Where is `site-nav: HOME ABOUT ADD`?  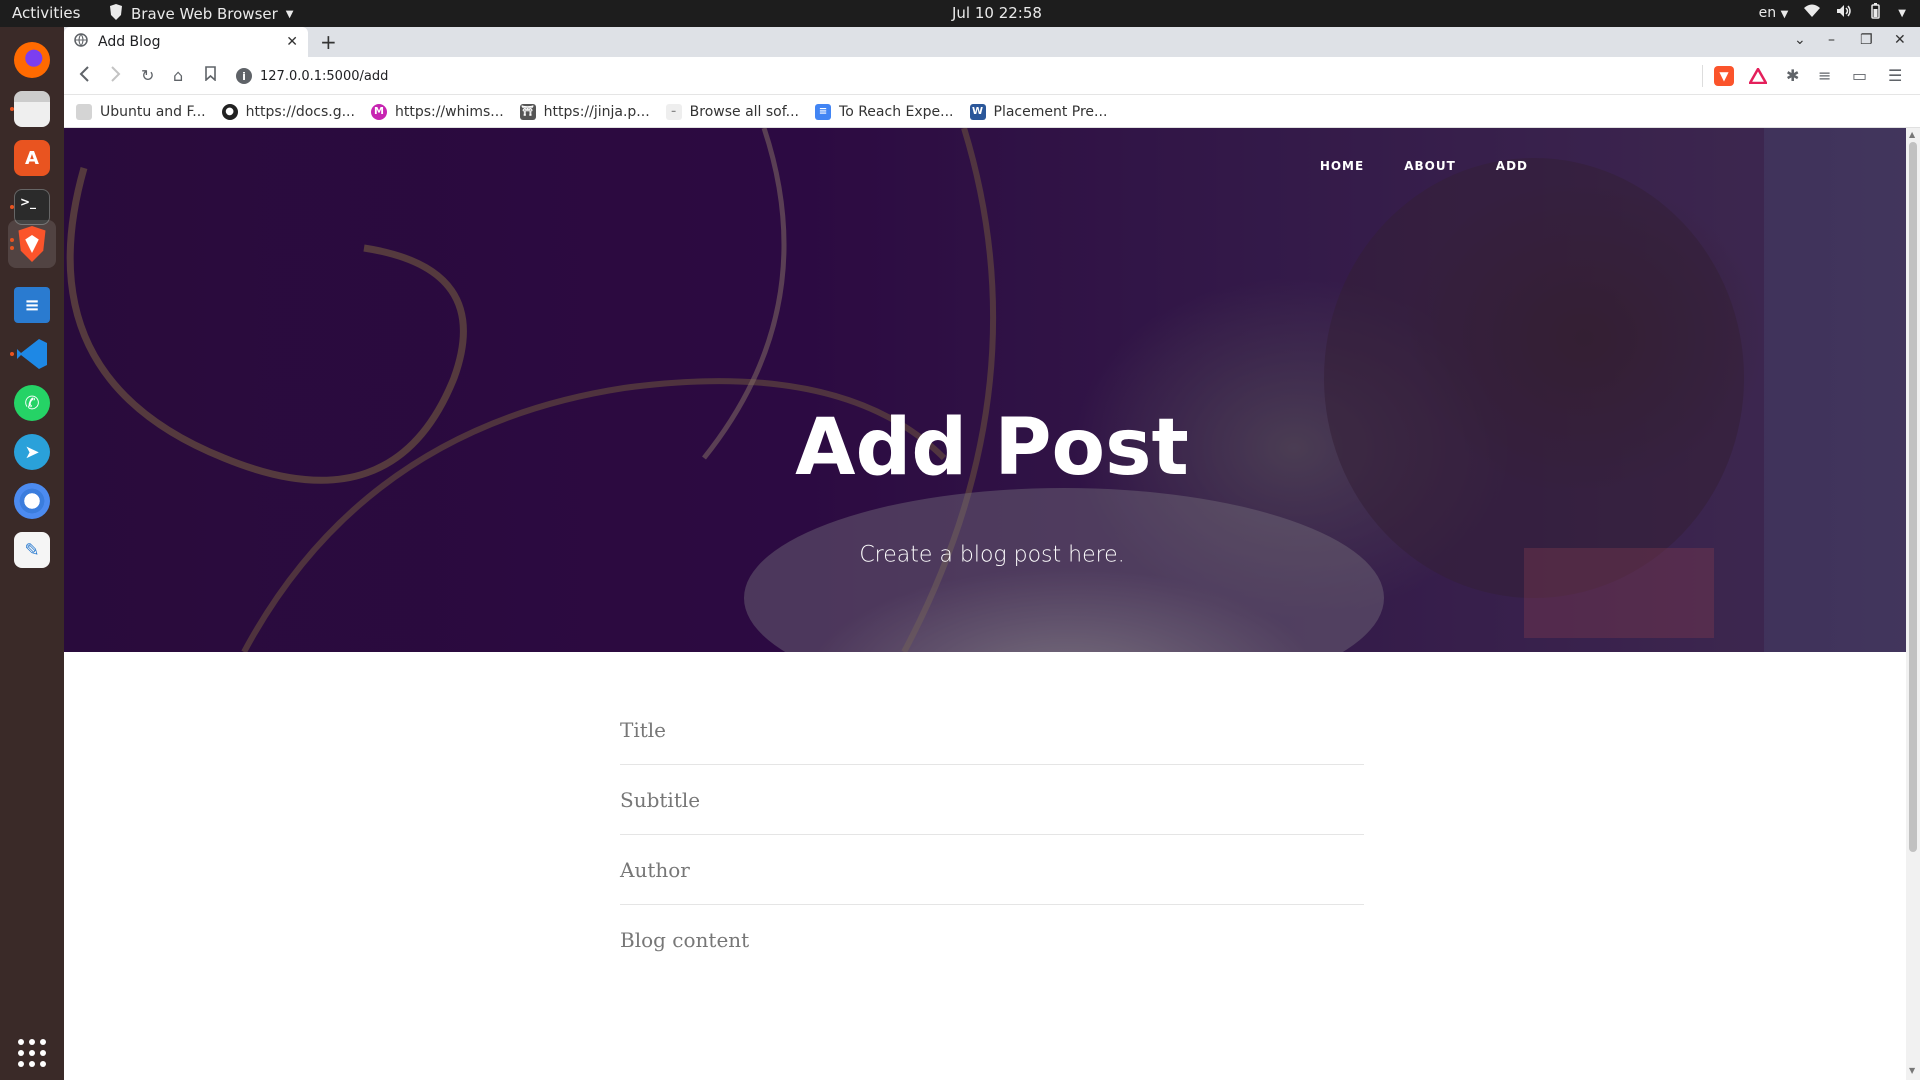 site-nav: HOME ABOUT ADD is located at coordinates (1424, 166).